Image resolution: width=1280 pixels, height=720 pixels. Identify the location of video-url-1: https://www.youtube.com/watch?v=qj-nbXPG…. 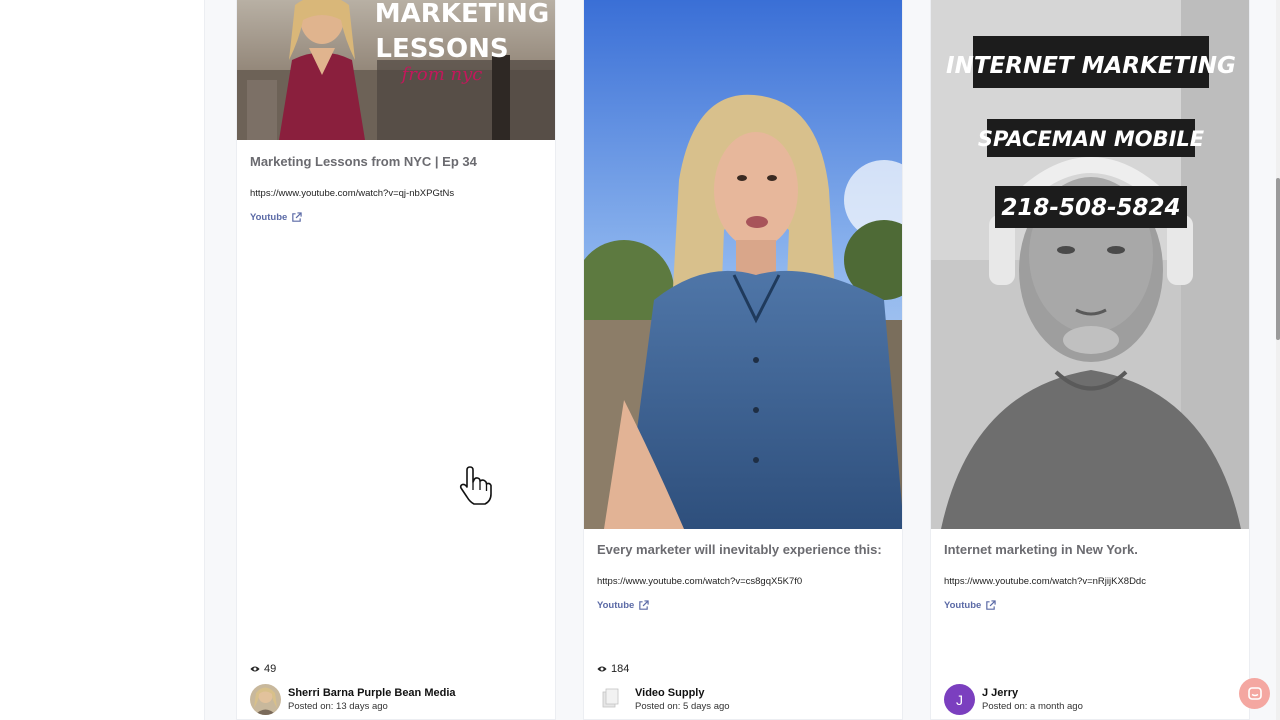
(352, 193).